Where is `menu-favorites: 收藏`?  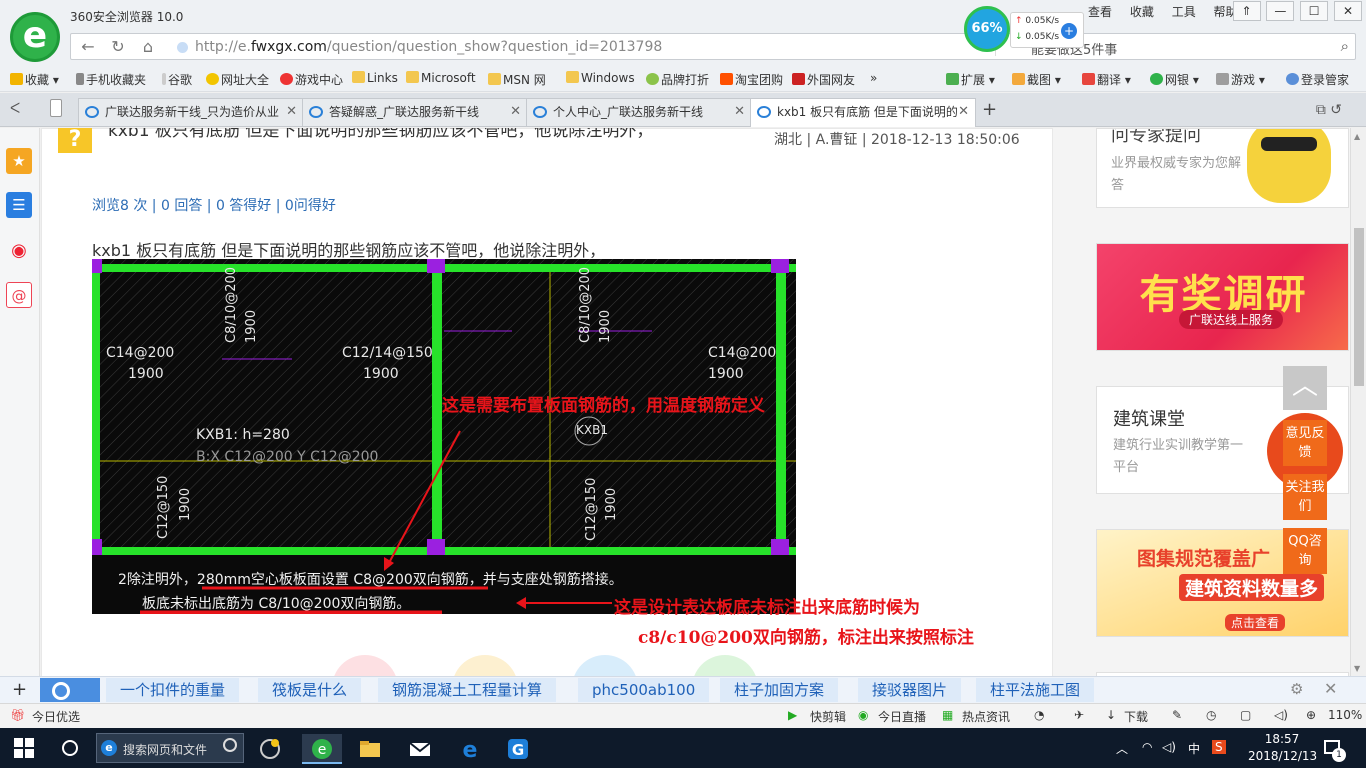
menu-favorites: 收藏 is located at coordinates (1142, 11).